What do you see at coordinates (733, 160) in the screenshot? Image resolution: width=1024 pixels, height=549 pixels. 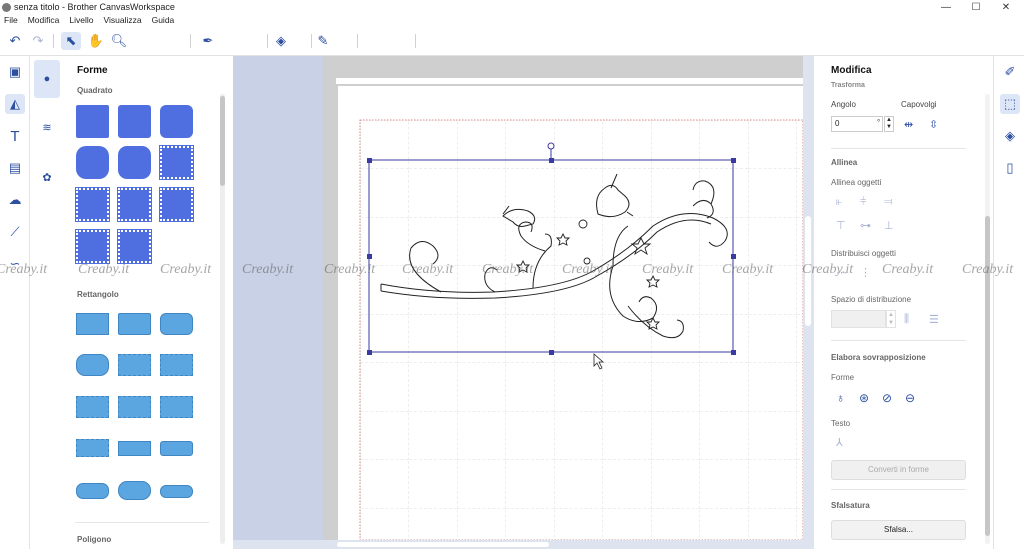 I see `resize-handle` at bounding box center [733, 160].